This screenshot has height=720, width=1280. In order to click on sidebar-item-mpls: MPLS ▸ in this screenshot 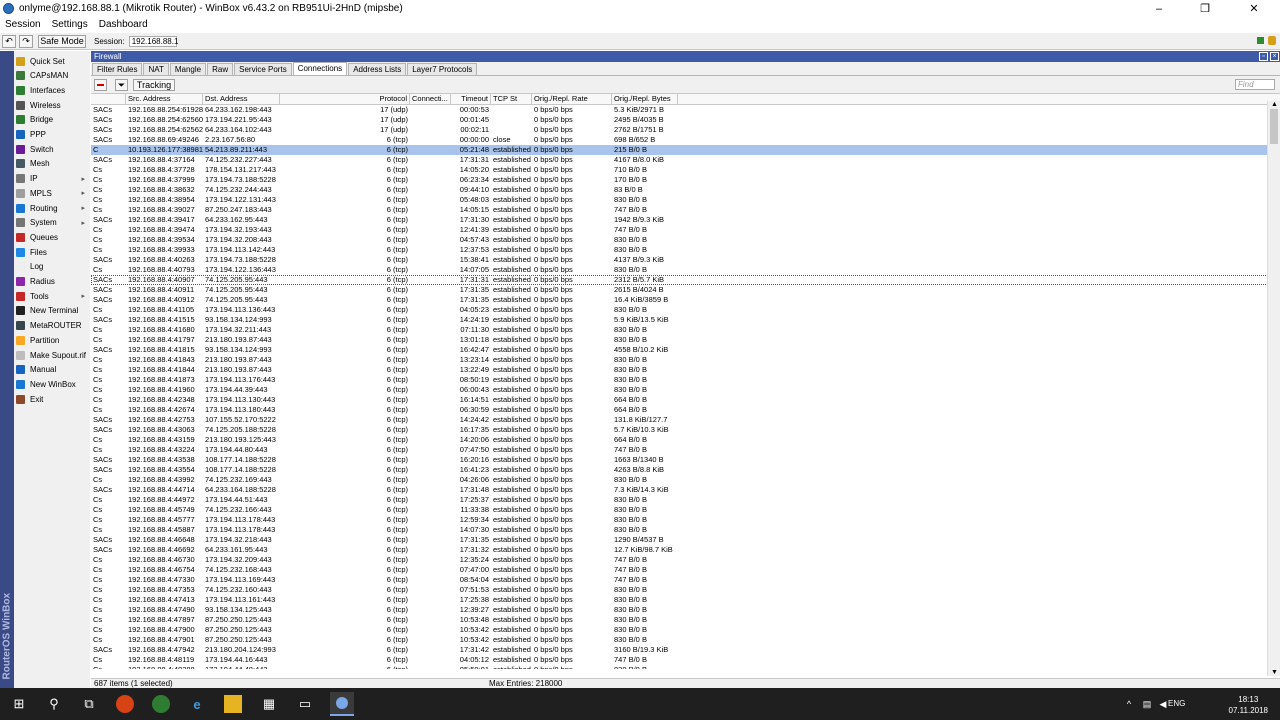, I will do `click(53, 193)`.